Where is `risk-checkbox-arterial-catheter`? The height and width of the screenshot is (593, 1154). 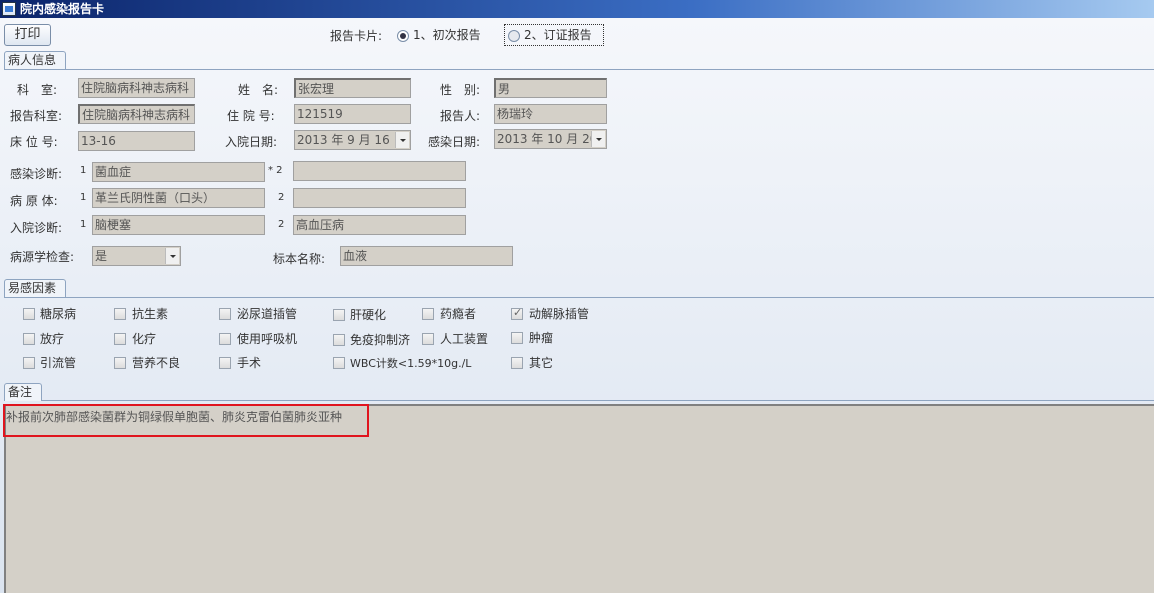 risk-checkbox-arterial-catheter is located at coordinates (517, 313).